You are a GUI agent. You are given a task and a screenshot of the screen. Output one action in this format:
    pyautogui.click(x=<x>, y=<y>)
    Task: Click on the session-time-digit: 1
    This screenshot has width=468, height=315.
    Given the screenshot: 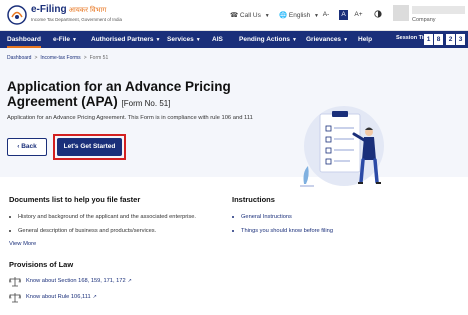 What is the action you would take?
    pyautogui.click(x=428, y=39)
    